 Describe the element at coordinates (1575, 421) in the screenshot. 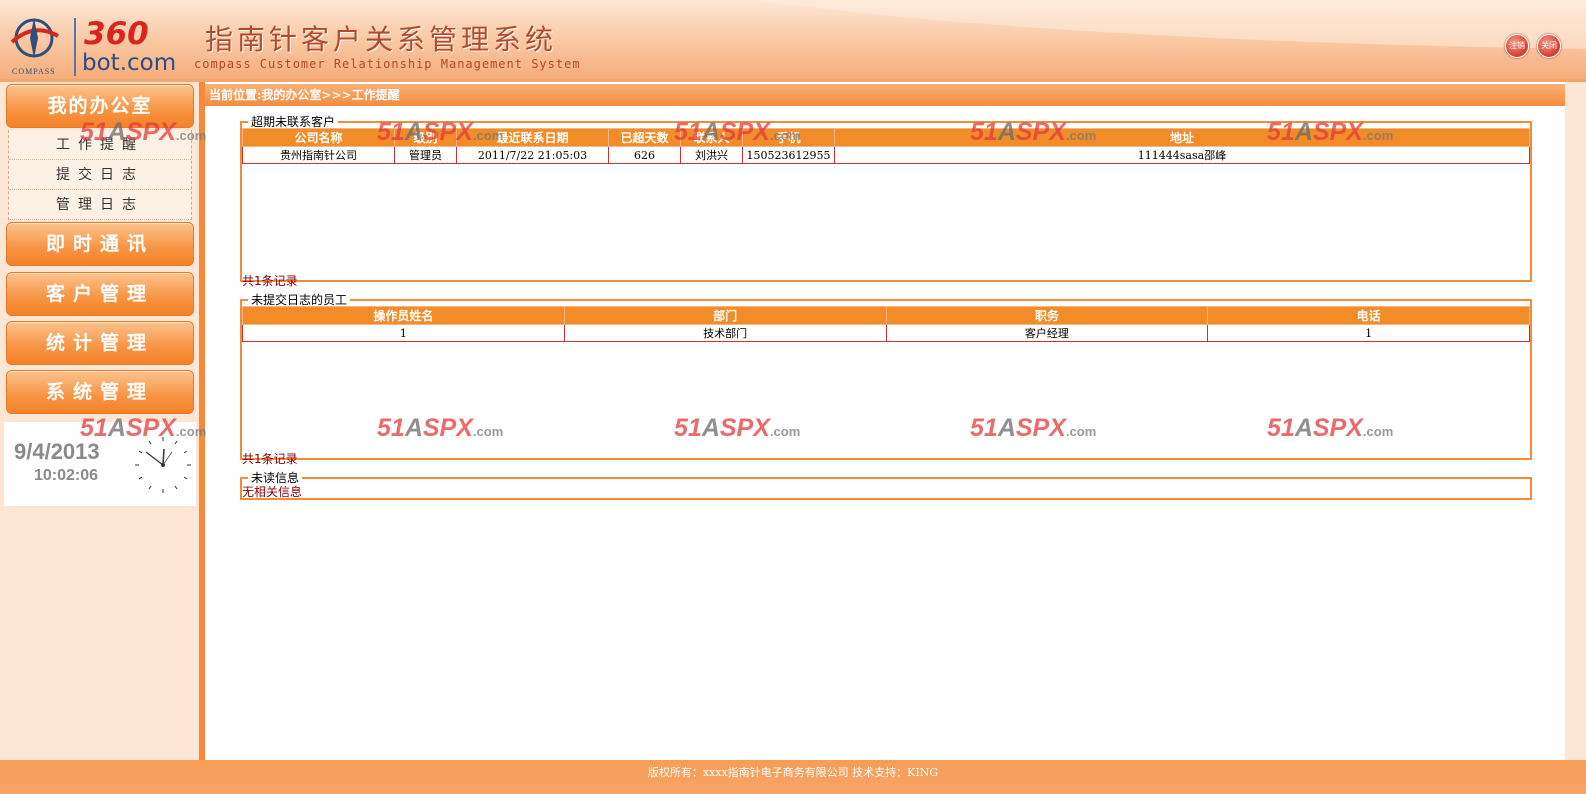

I see `right-strip` at that location.